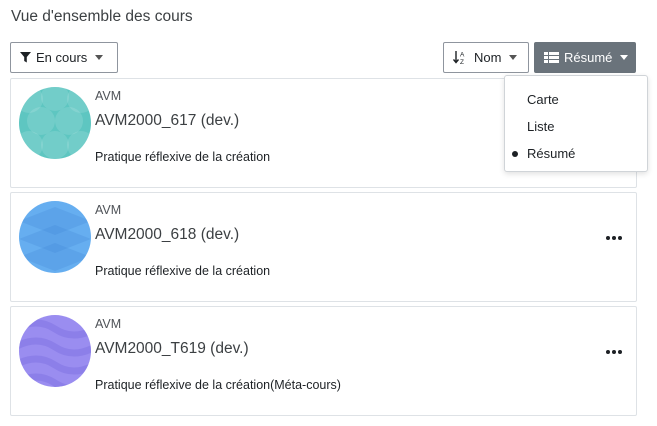 This screenshot has width=657, height=426. I want to click on view-mode-menu: Carte Liste Résumé, so click(576, 123).